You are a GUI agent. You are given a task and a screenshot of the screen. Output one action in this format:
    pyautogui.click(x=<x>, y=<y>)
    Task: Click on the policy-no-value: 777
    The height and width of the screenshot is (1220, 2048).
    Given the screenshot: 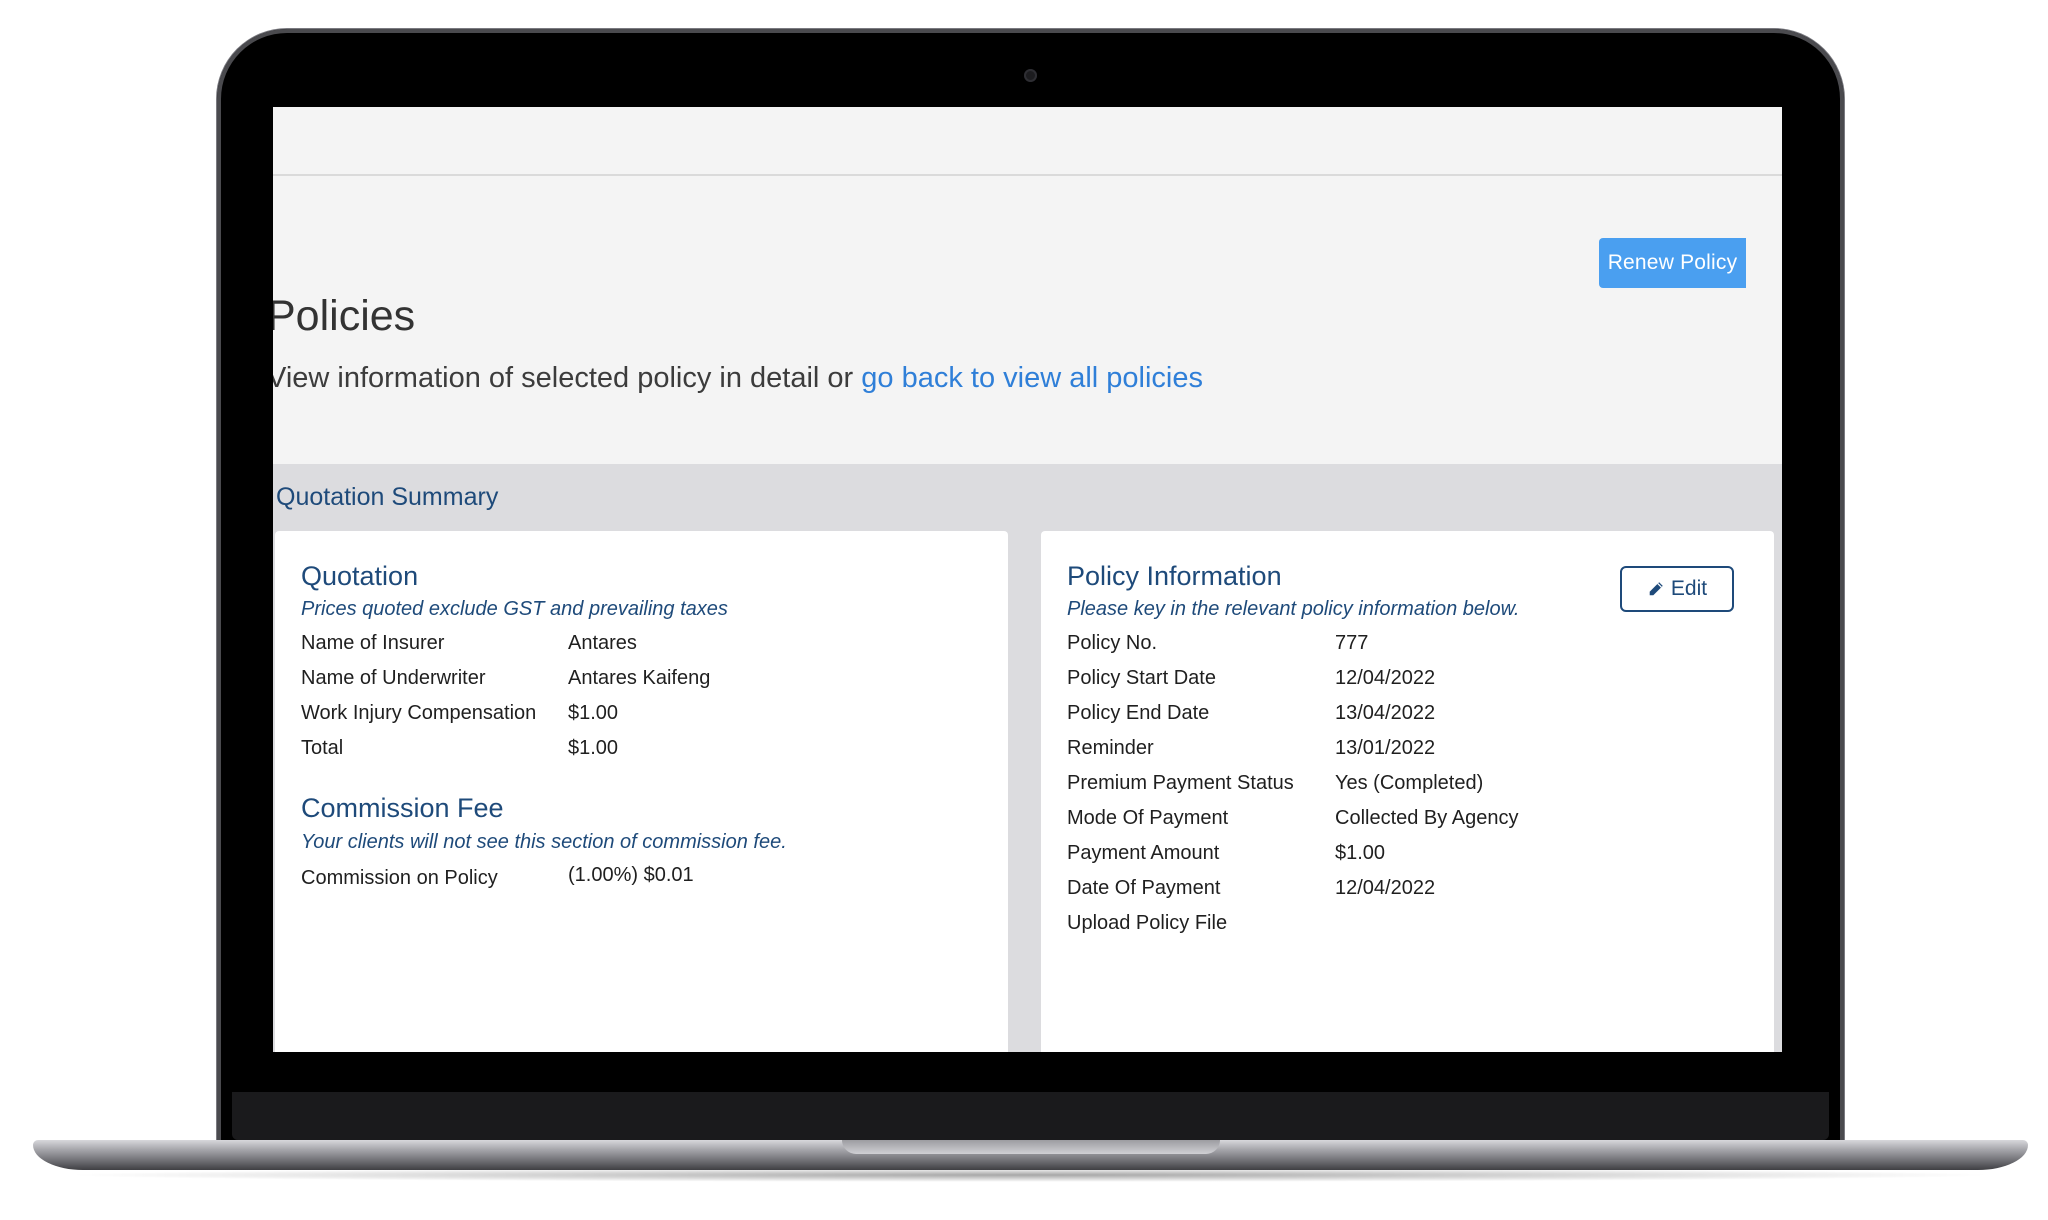 What is the action you would take?
    pyautogui.click(x=1352, y=643)
    